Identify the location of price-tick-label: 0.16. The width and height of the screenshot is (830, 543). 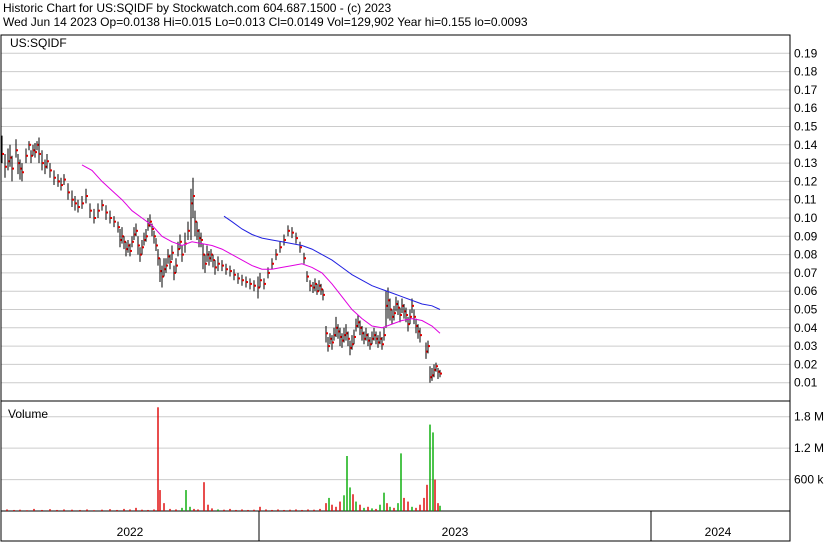
(806, 108).